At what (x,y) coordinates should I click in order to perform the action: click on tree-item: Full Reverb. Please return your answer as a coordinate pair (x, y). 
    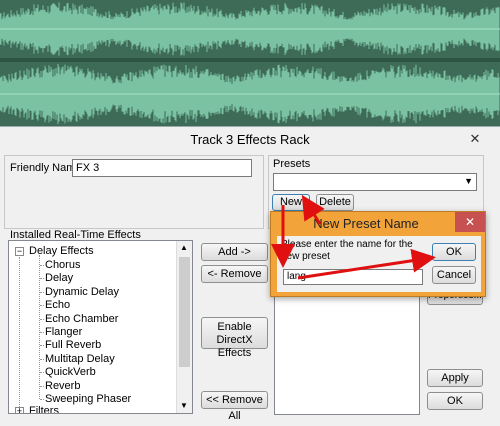
    Looking at the image, I should click on (73, 345).